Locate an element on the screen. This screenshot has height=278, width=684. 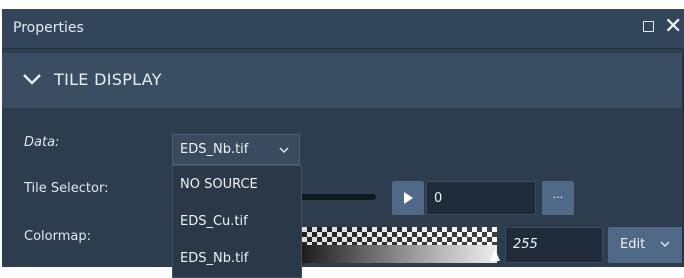
dropdown-option-eds-cu: EDS_Cu.tif is located at coordinates (237, 222).